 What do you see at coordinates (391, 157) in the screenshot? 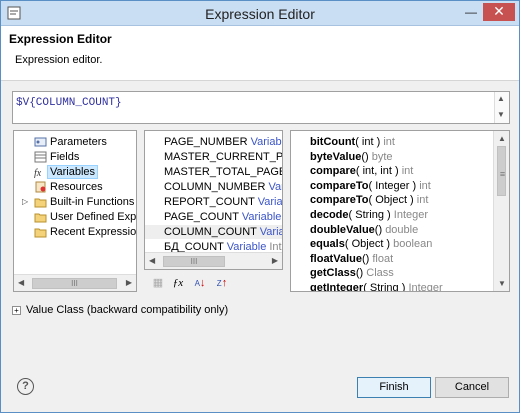
I see `method-item: byteValue() byte` at bounding box center [391, 157].